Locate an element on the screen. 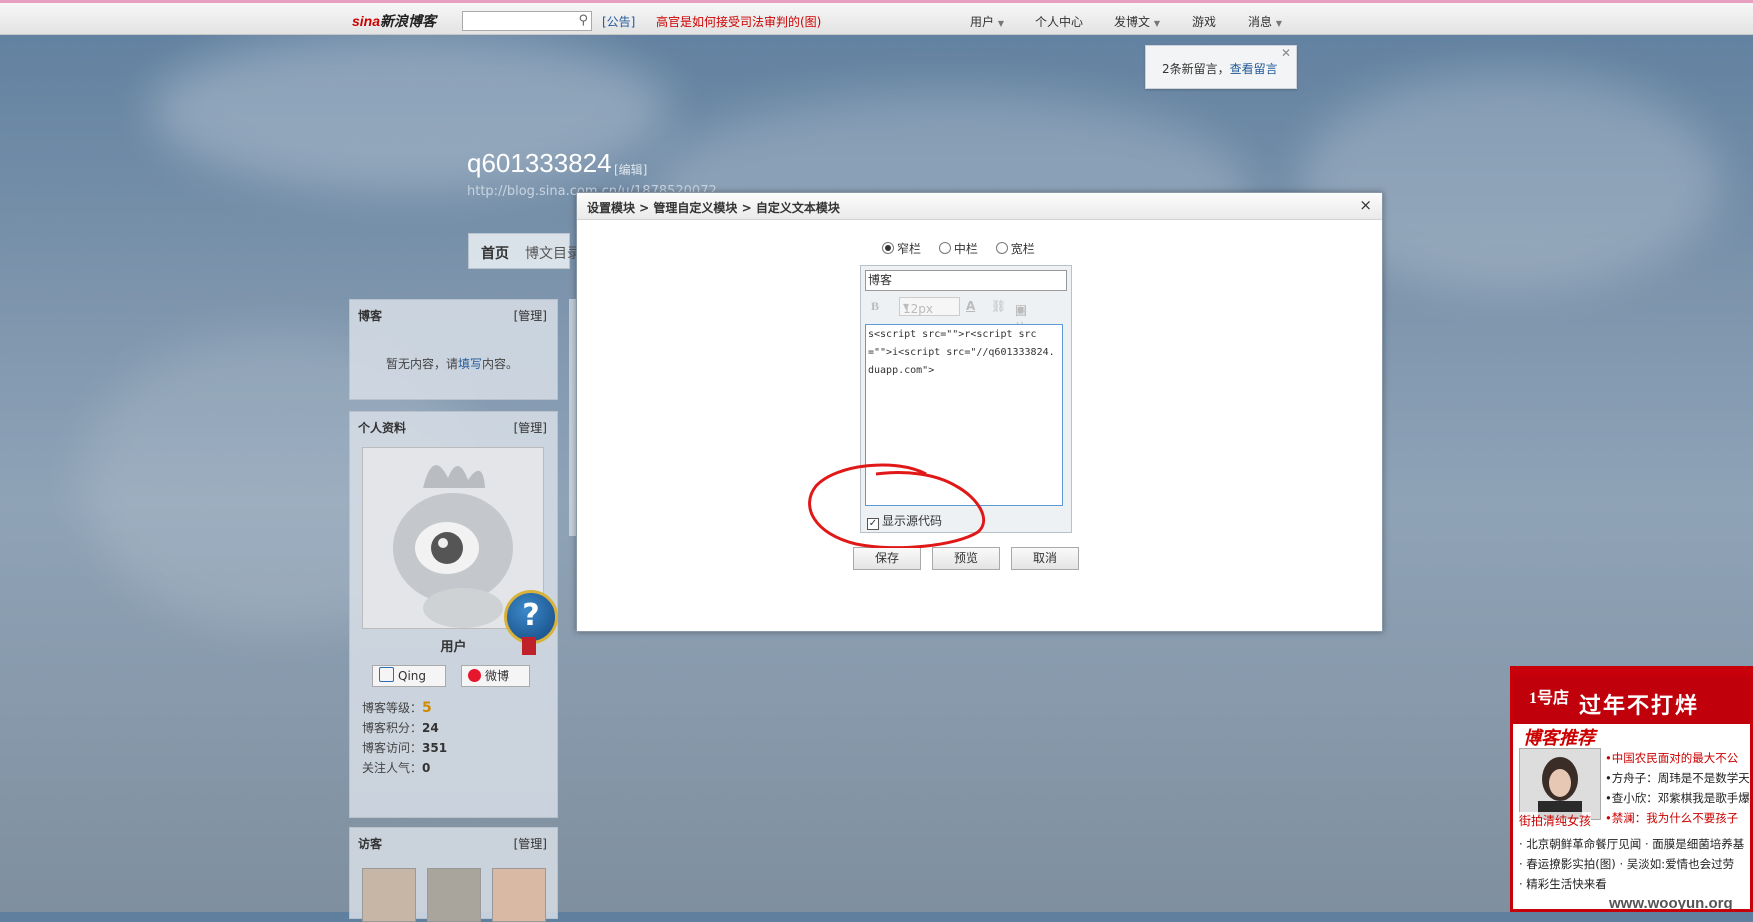 The height and width of the screenshot is (922, 1753). ad-link: •查小欣：邓紫棋我是歌手爆 is located at coordinates (1677, 798).